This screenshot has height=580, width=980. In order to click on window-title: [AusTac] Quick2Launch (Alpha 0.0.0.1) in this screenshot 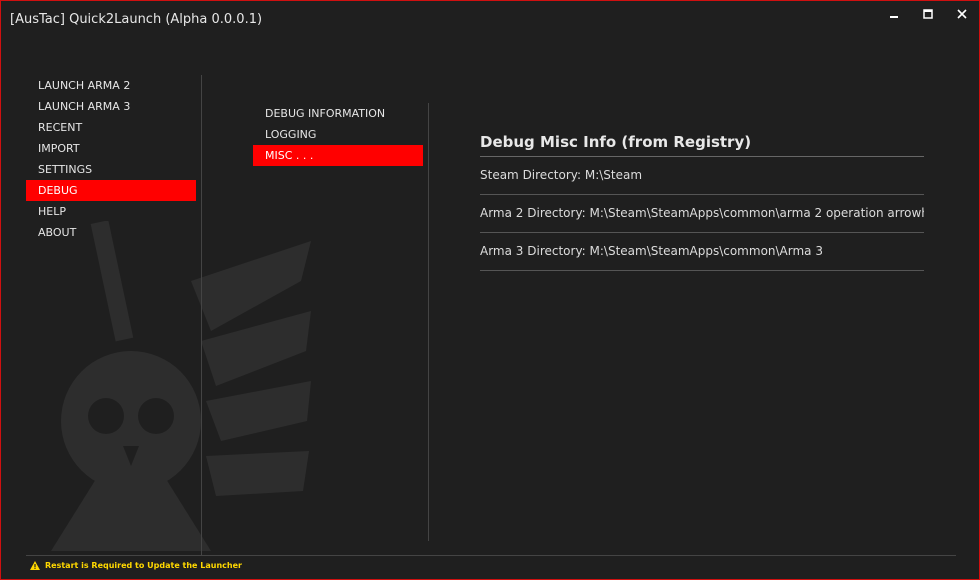, I will do `click(136, 19)`.